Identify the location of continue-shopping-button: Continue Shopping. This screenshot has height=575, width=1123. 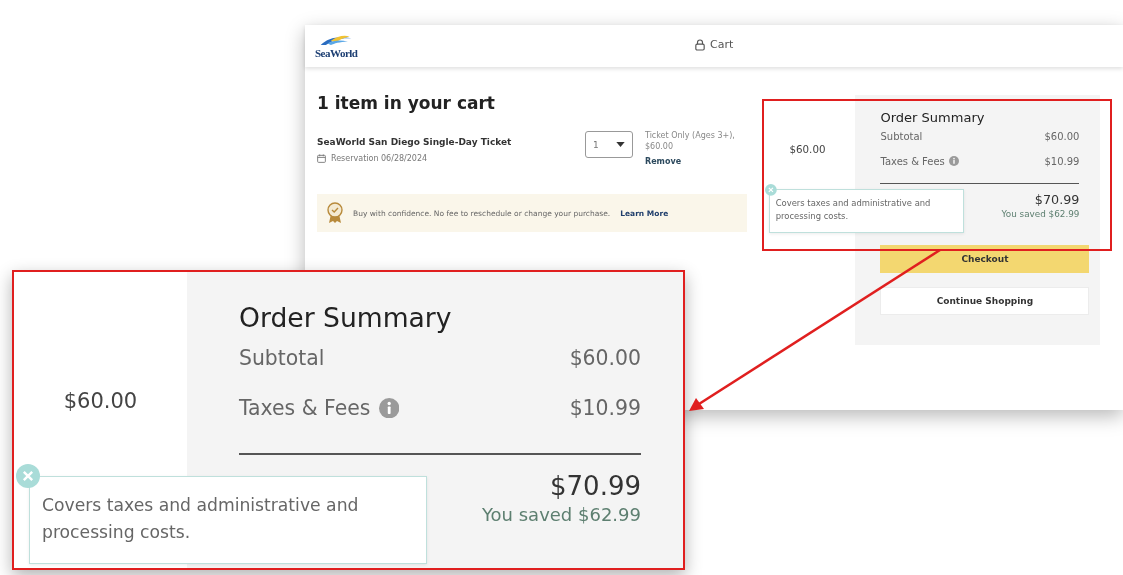
(985, 300).